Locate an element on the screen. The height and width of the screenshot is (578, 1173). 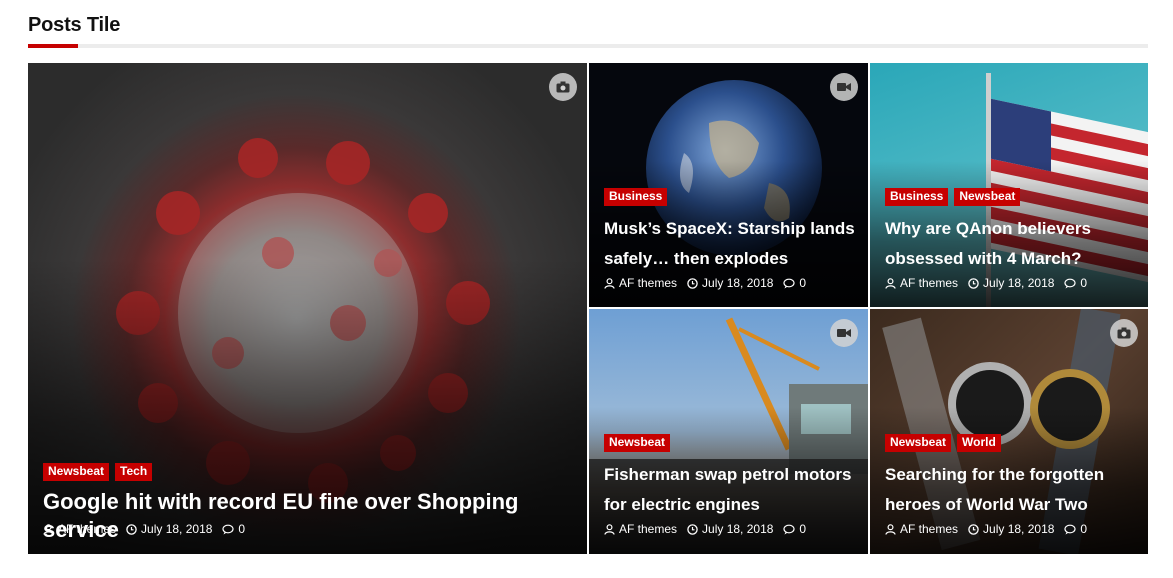
category-tag: Tech is located at coordinates (134, 472).